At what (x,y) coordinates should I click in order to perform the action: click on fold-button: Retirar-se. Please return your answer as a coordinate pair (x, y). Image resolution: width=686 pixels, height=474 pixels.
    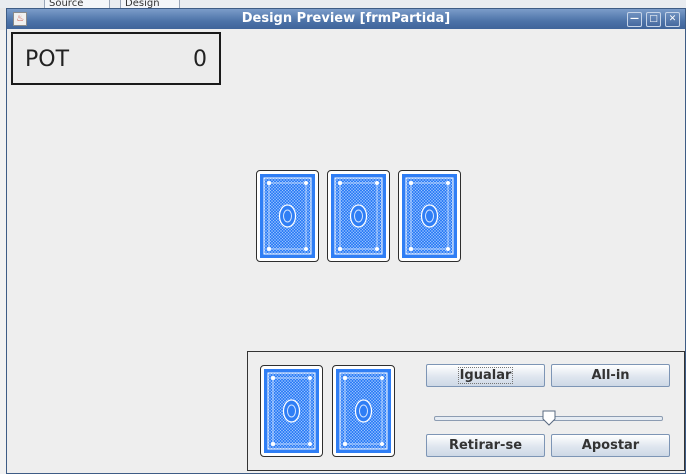
    Looking at the image, I should click on (485, 445).